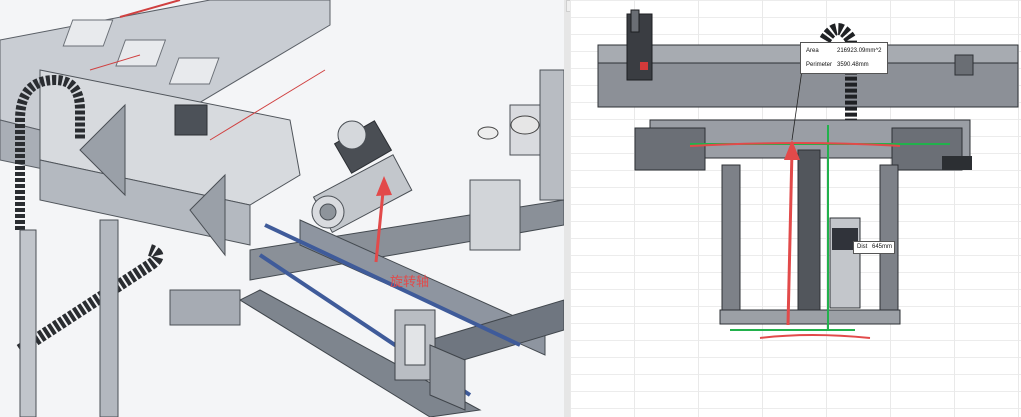 The height and width of the screenshot is (417, 1021). I want to click on bottom-plate, so click(810, 317).